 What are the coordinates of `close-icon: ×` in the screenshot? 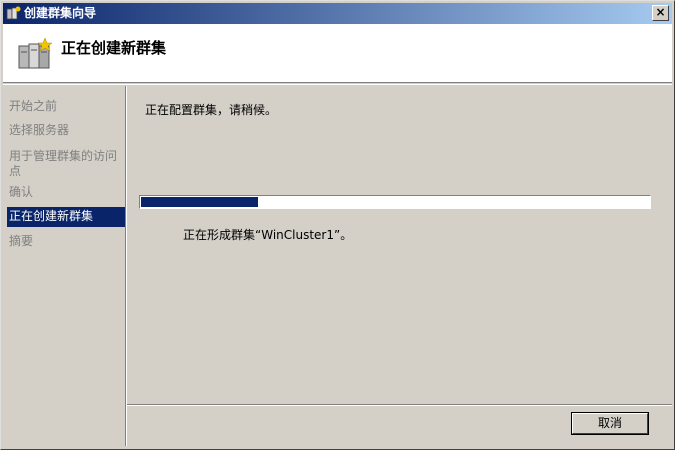 It's located at (660, 12).